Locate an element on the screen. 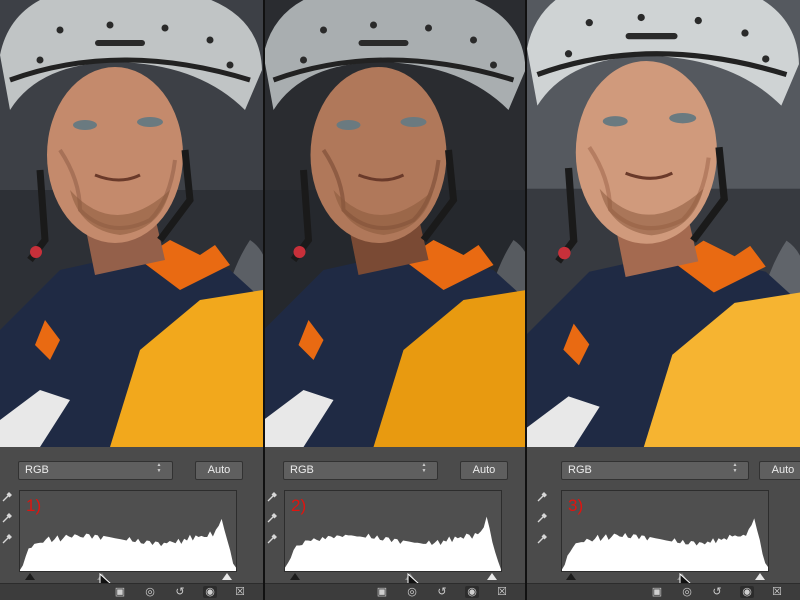 The image size is (800, 600). levels-properties: RGB ▲▼ Auto 3) is located at coordinates (663, 523).